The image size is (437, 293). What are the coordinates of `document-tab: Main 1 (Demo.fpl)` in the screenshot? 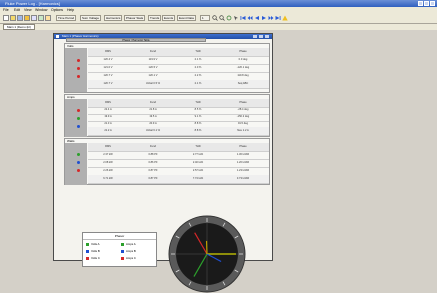 It's located at (19, 27).